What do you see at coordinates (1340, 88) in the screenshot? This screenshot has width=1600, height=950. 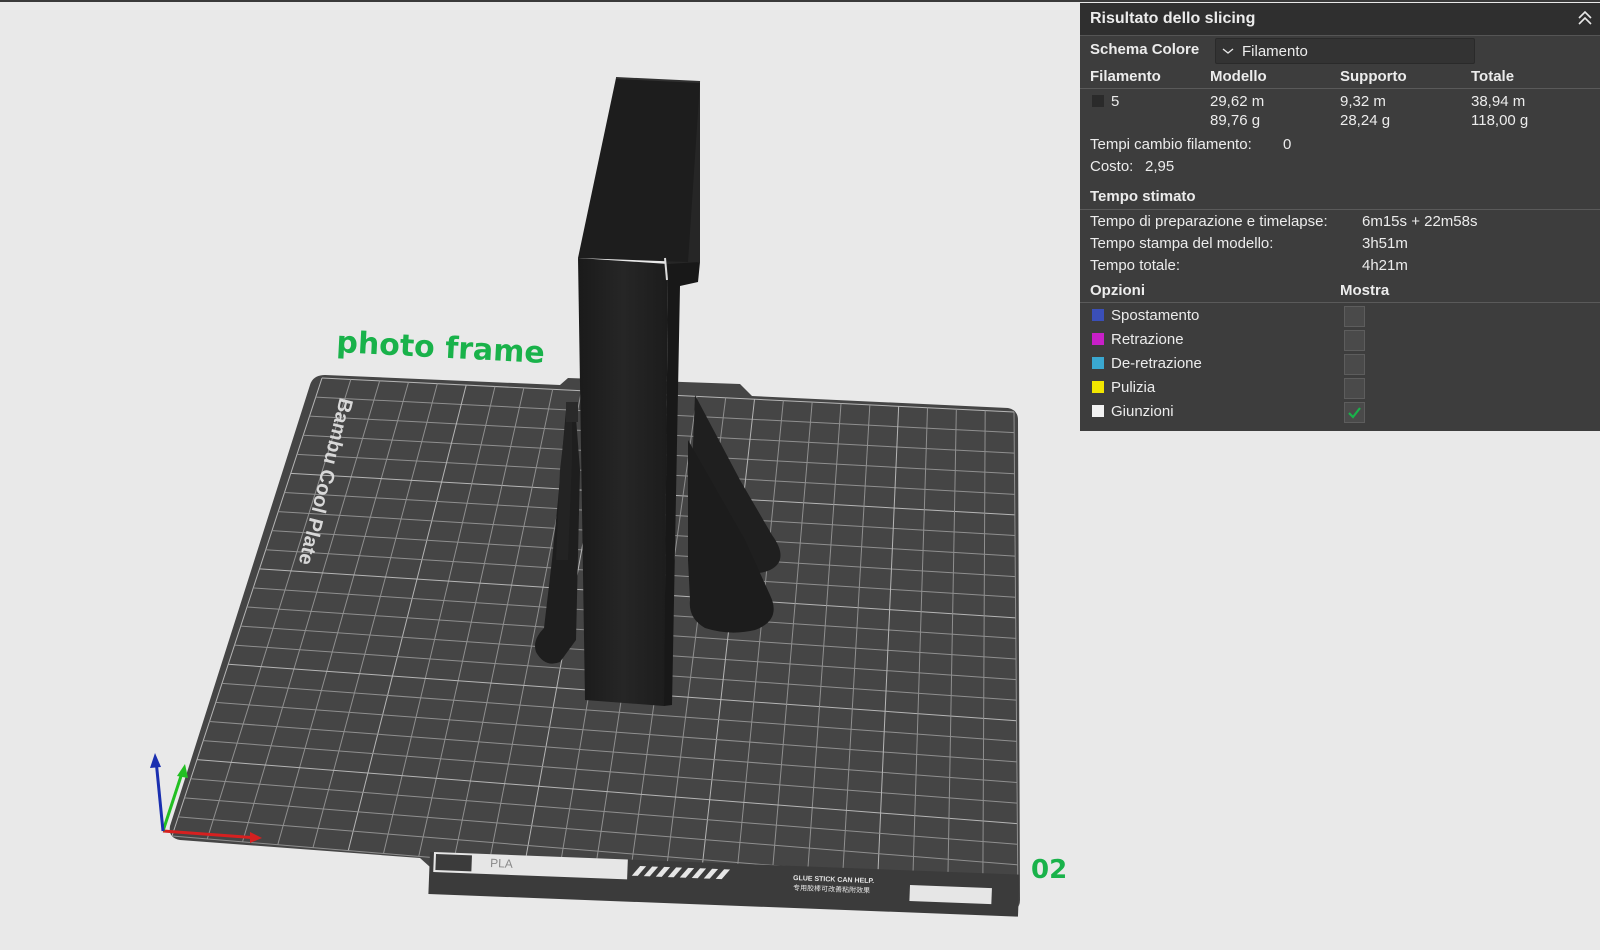 I see `header-divider` at bounding box center [1340, 88].